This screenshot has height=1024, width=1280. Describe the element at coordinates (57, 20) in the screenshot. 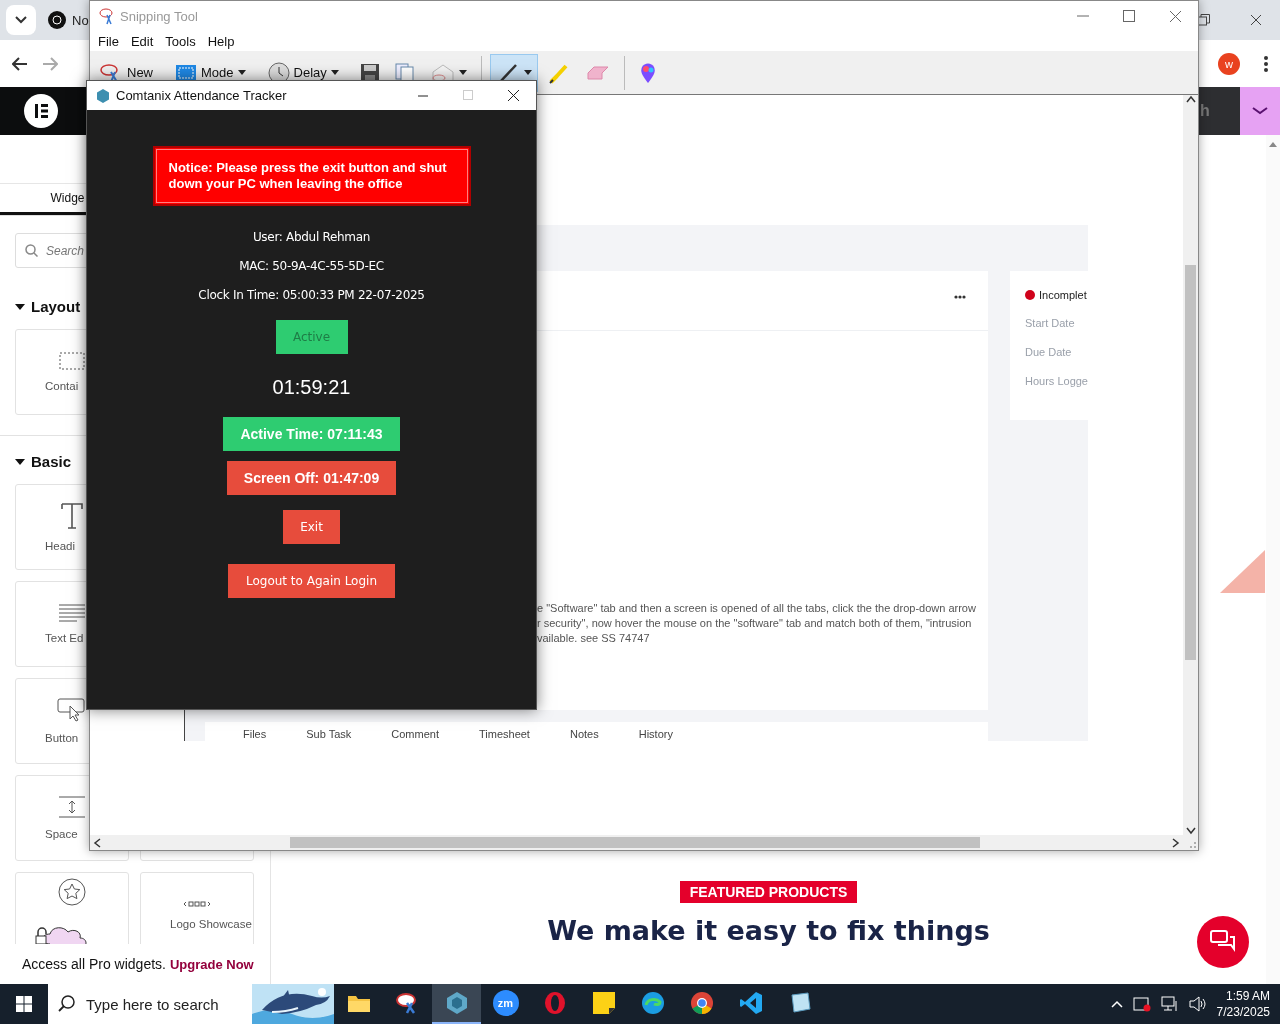

I see `tab-favicon-icon` at that location.